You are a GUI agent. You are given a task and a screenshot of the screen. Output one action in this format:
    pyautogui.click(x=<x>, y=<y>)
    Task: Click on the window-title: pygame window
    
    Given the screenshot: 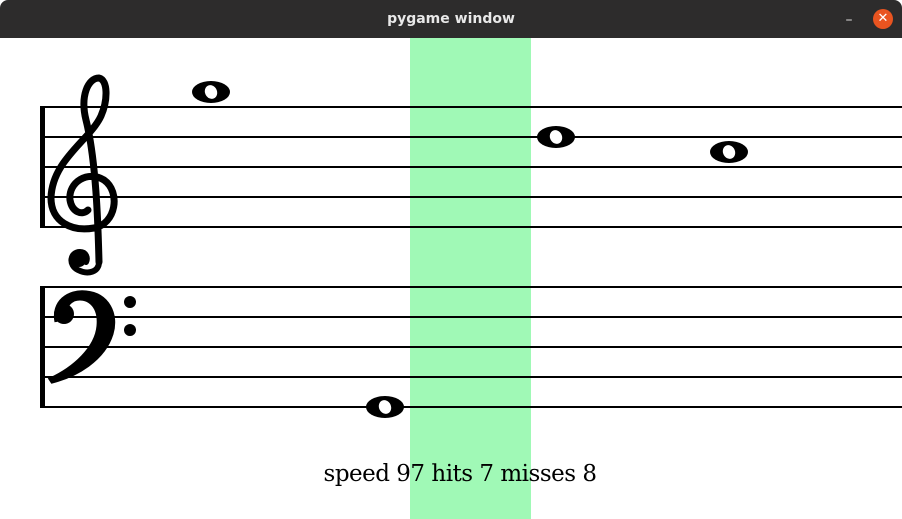 What is the action you would take?
    pyautogui.click(x=451, y=19)
    